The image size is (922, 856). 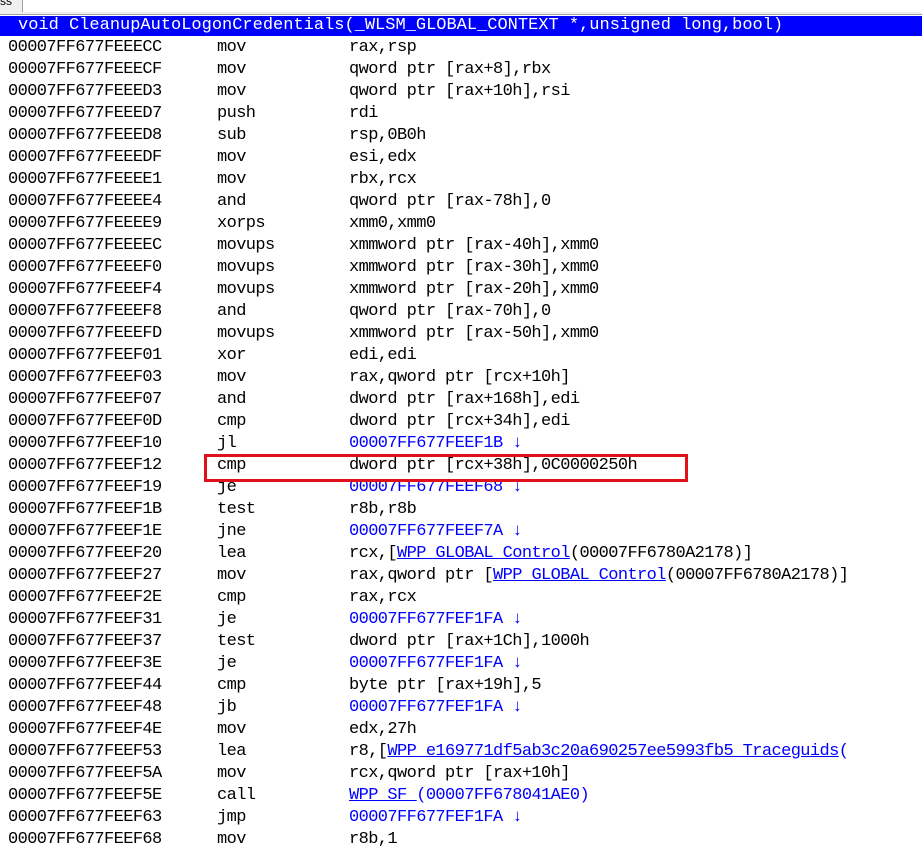 What do you see at coordinates (383, 729) in the screenshot?
I see `operand-text: edx,27h` at bounding box center [383, 729].